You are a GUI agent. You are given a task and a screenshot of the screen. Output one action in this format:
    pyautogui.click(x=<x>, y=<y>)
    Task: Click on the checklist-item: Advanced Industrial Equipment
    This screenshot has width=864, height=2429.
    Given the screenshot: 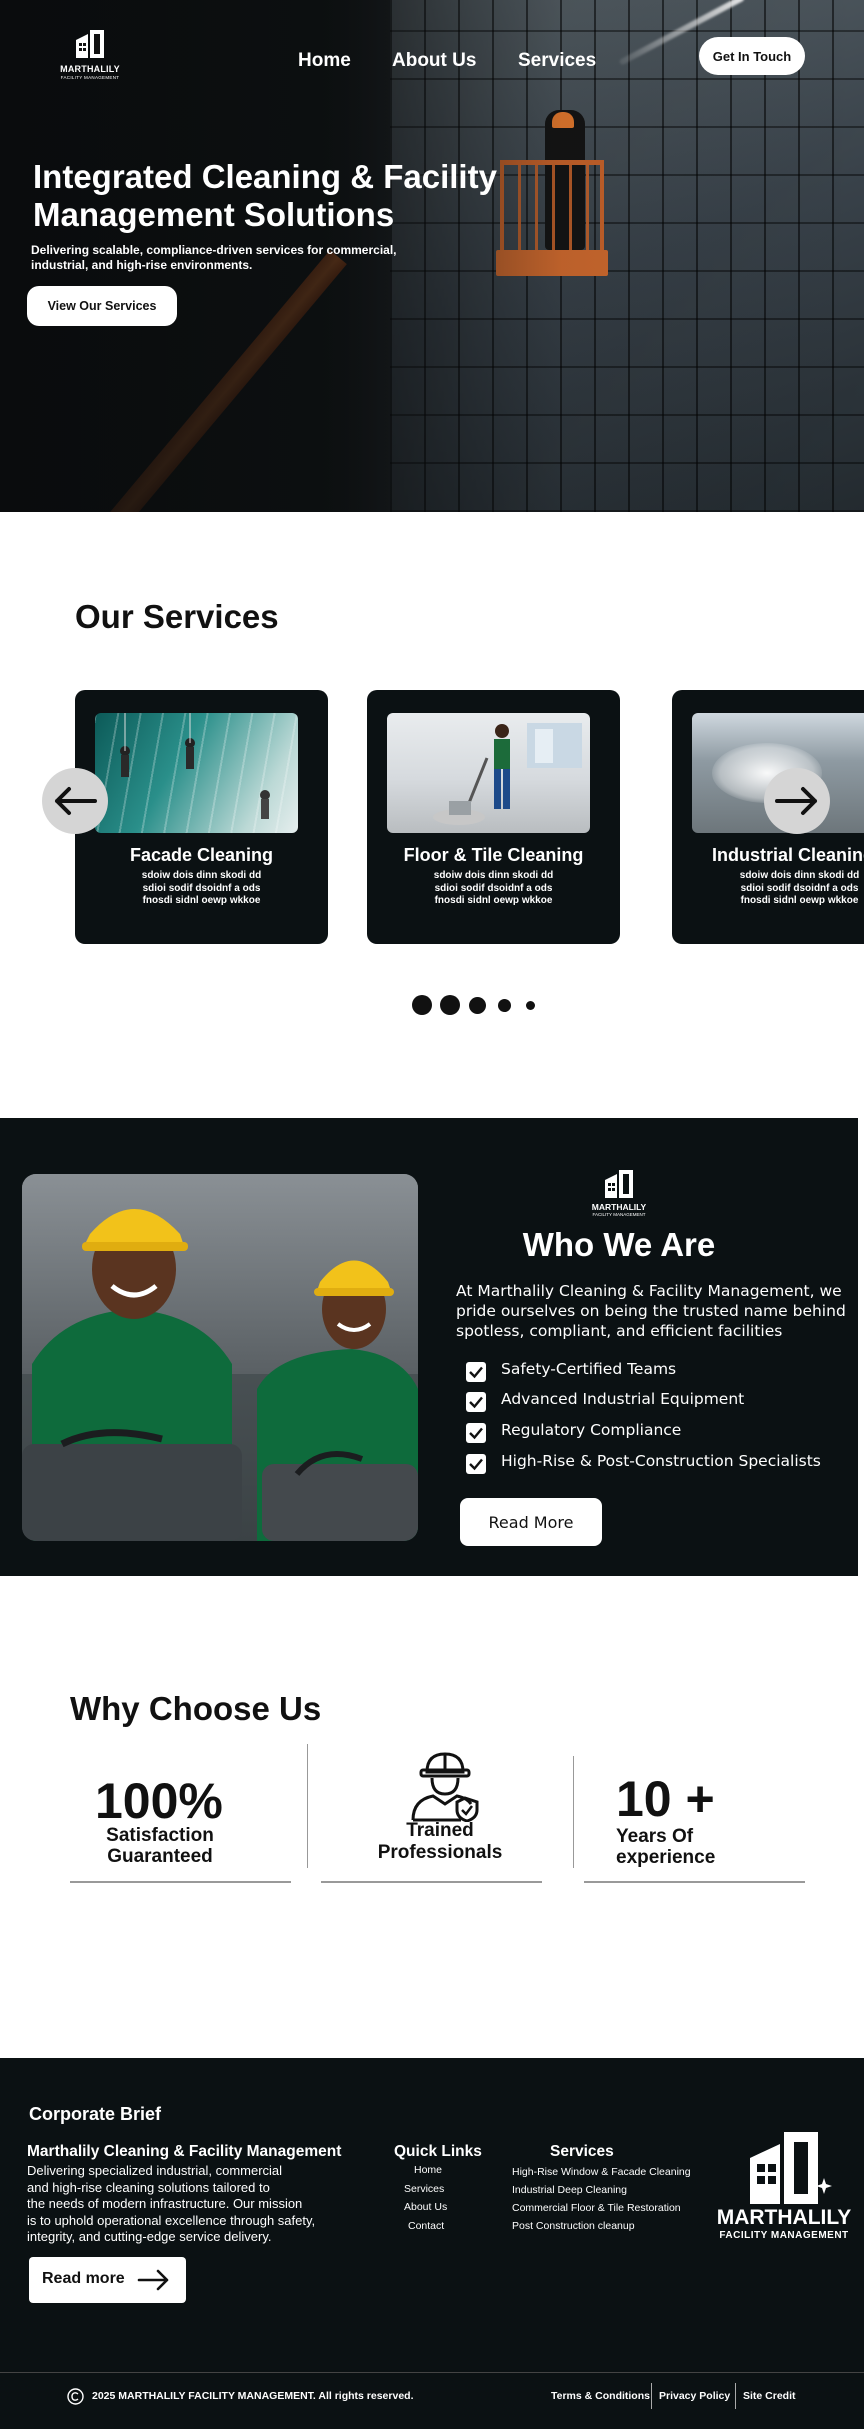 What is the action you would take?
    pyautogui.click(x=656, y=1401)
    